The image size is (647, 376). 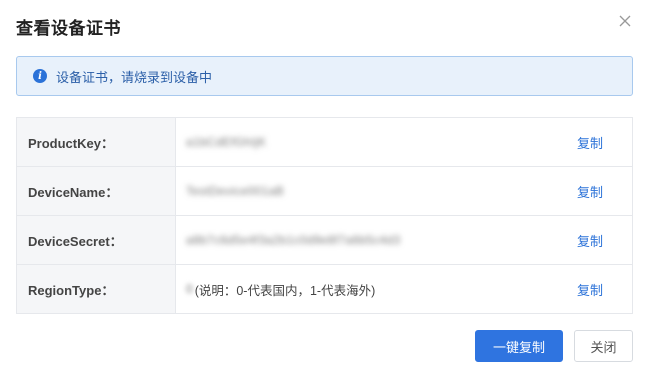 I want to click on region-type-note: (说明：0-代表国内，1-代表海外), so click(x=285, y=290).